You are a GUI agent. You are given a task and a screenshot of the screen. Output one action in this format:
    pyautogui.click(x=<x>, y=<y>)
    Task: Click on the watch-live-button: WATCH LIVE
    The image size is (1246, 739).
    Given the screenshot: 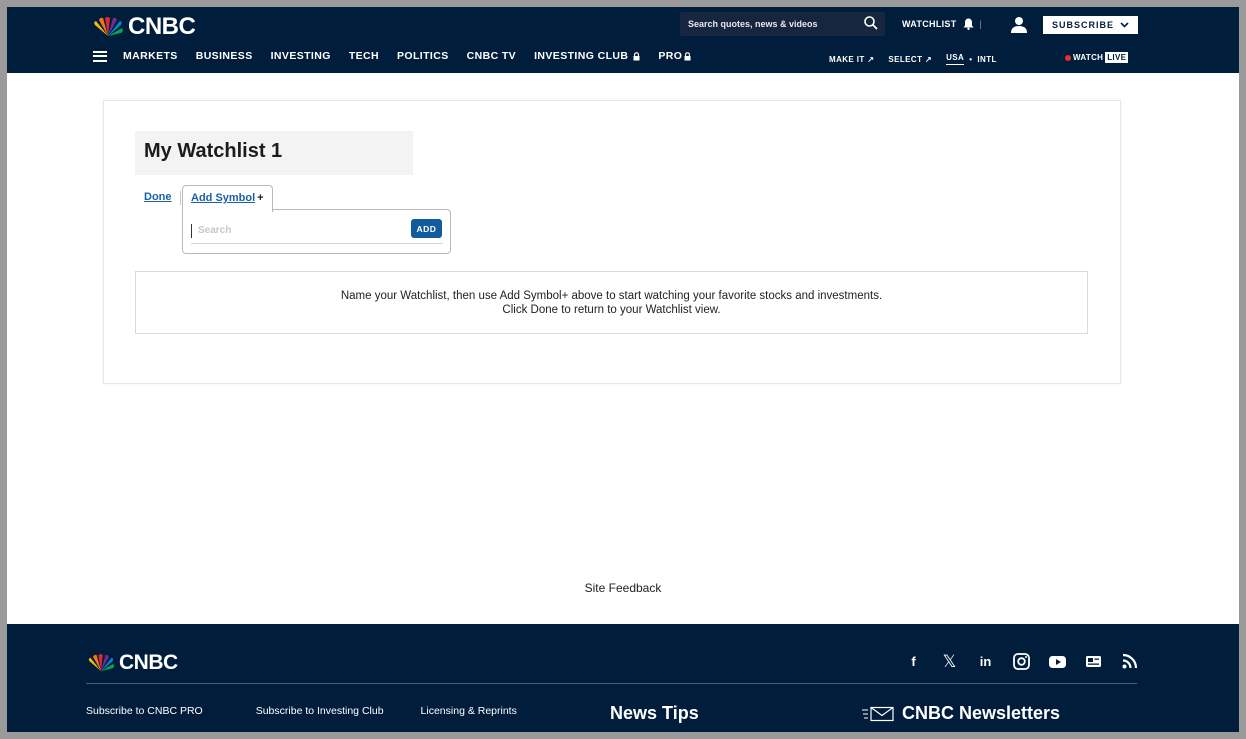 What is the action you would take?
    pyautogui.click(x=1097, y=57)
    